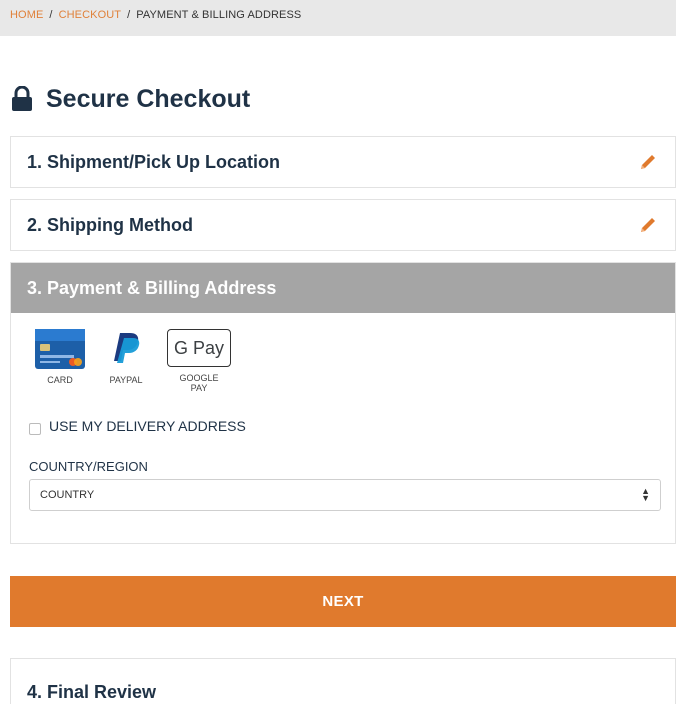 The width and height of the screenshot is (676, 704). I want to click on breadcrumb-home-link: HOME, so click(26, 15).